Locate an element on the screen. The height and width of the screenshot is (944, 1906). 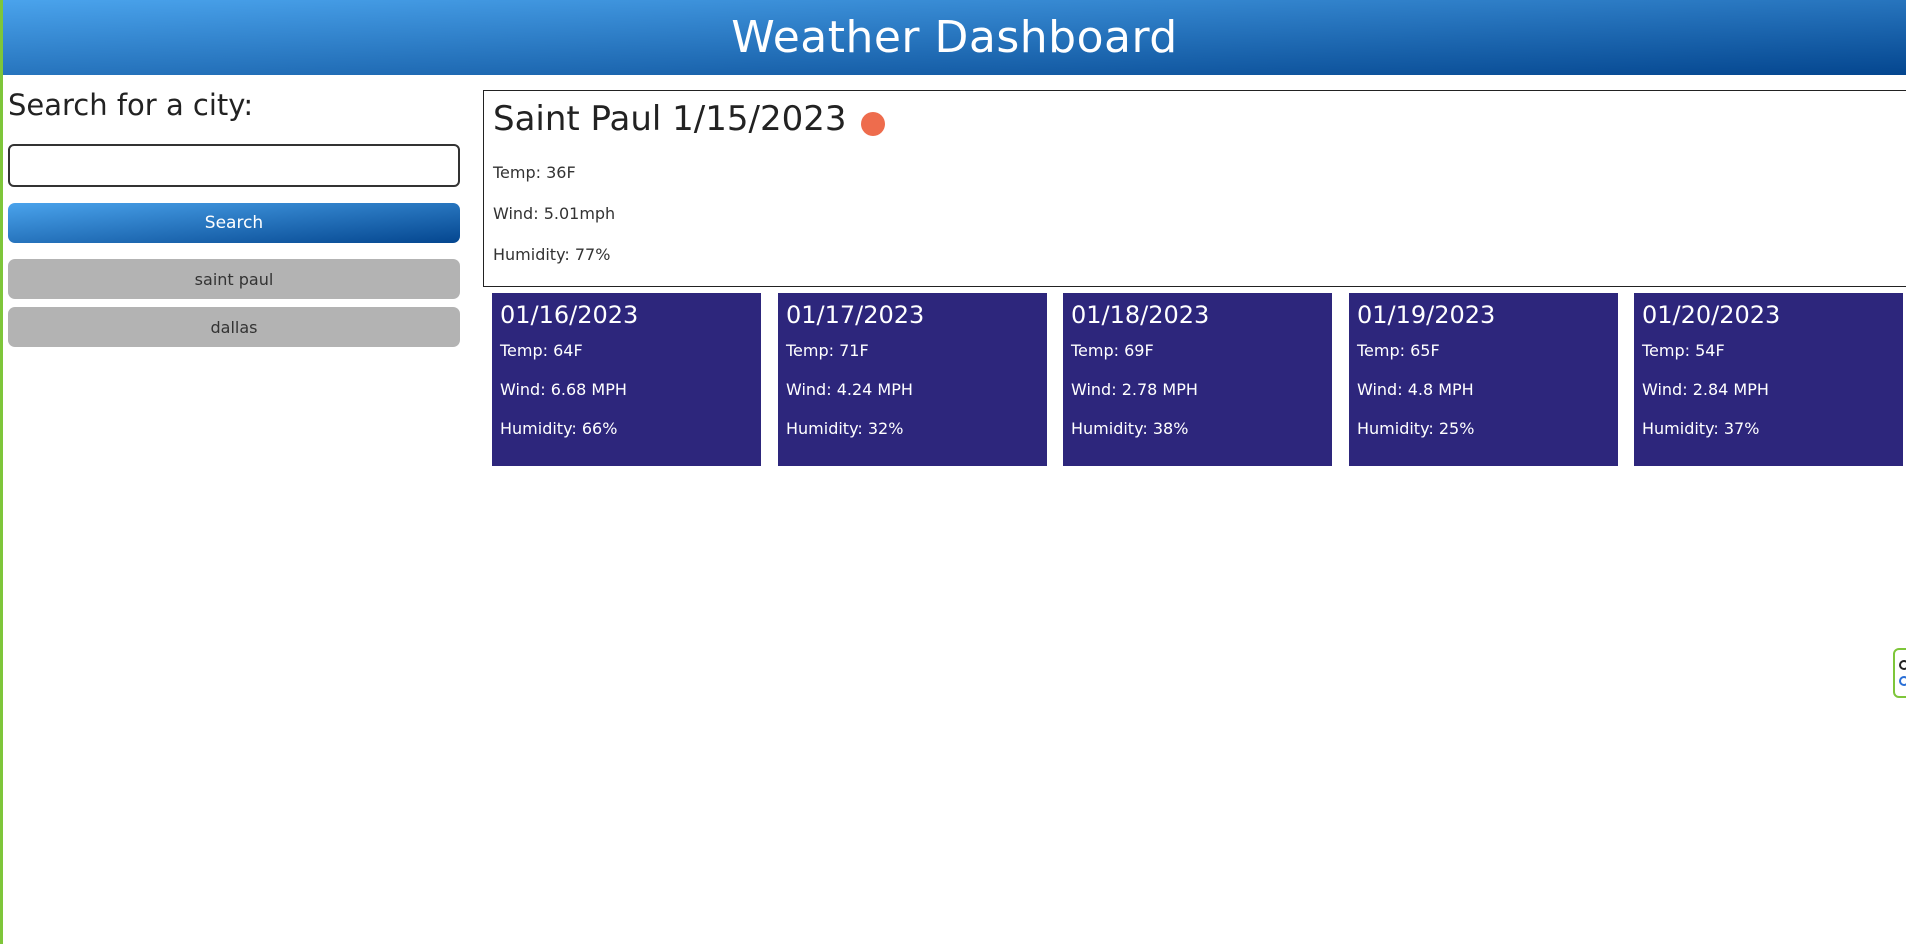
forecast-humidity: Humidity: 37% is located at coordinates (1701, 428).